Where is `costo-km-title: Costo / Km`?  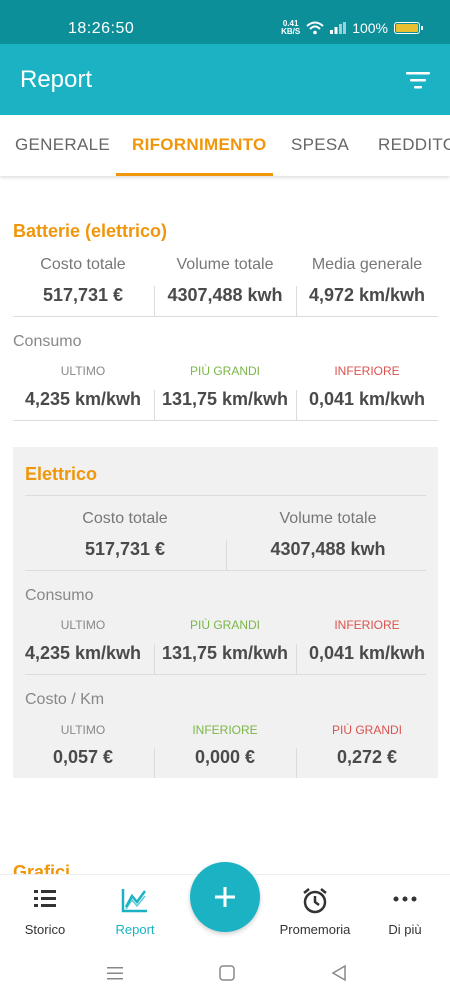
costo-km-title: Costo / Km is located at coordinates (65, 699).